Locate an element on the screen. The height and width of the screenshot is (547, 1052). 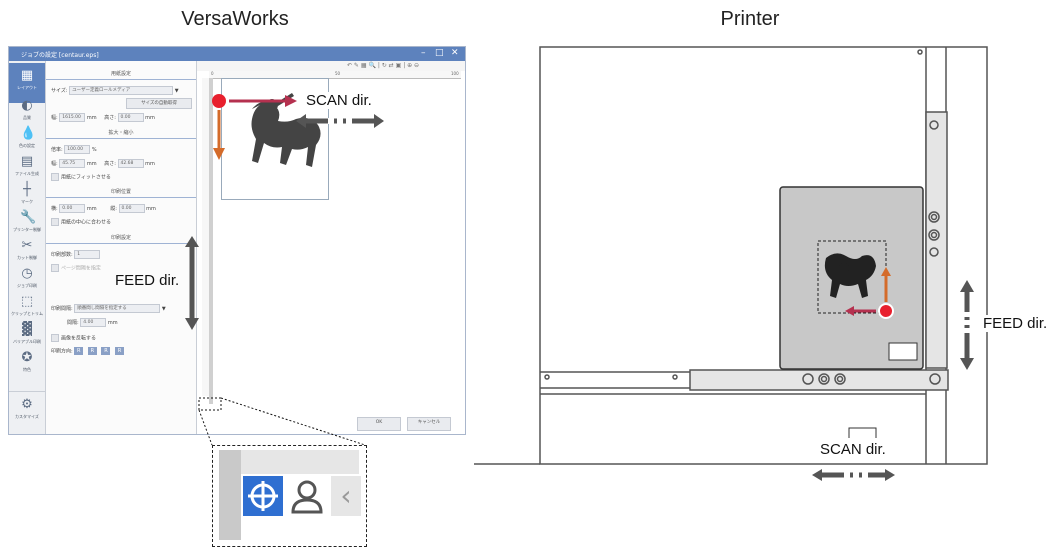
scan-dir-label-left: SCAN dir. is located at coordinates (339, 100).